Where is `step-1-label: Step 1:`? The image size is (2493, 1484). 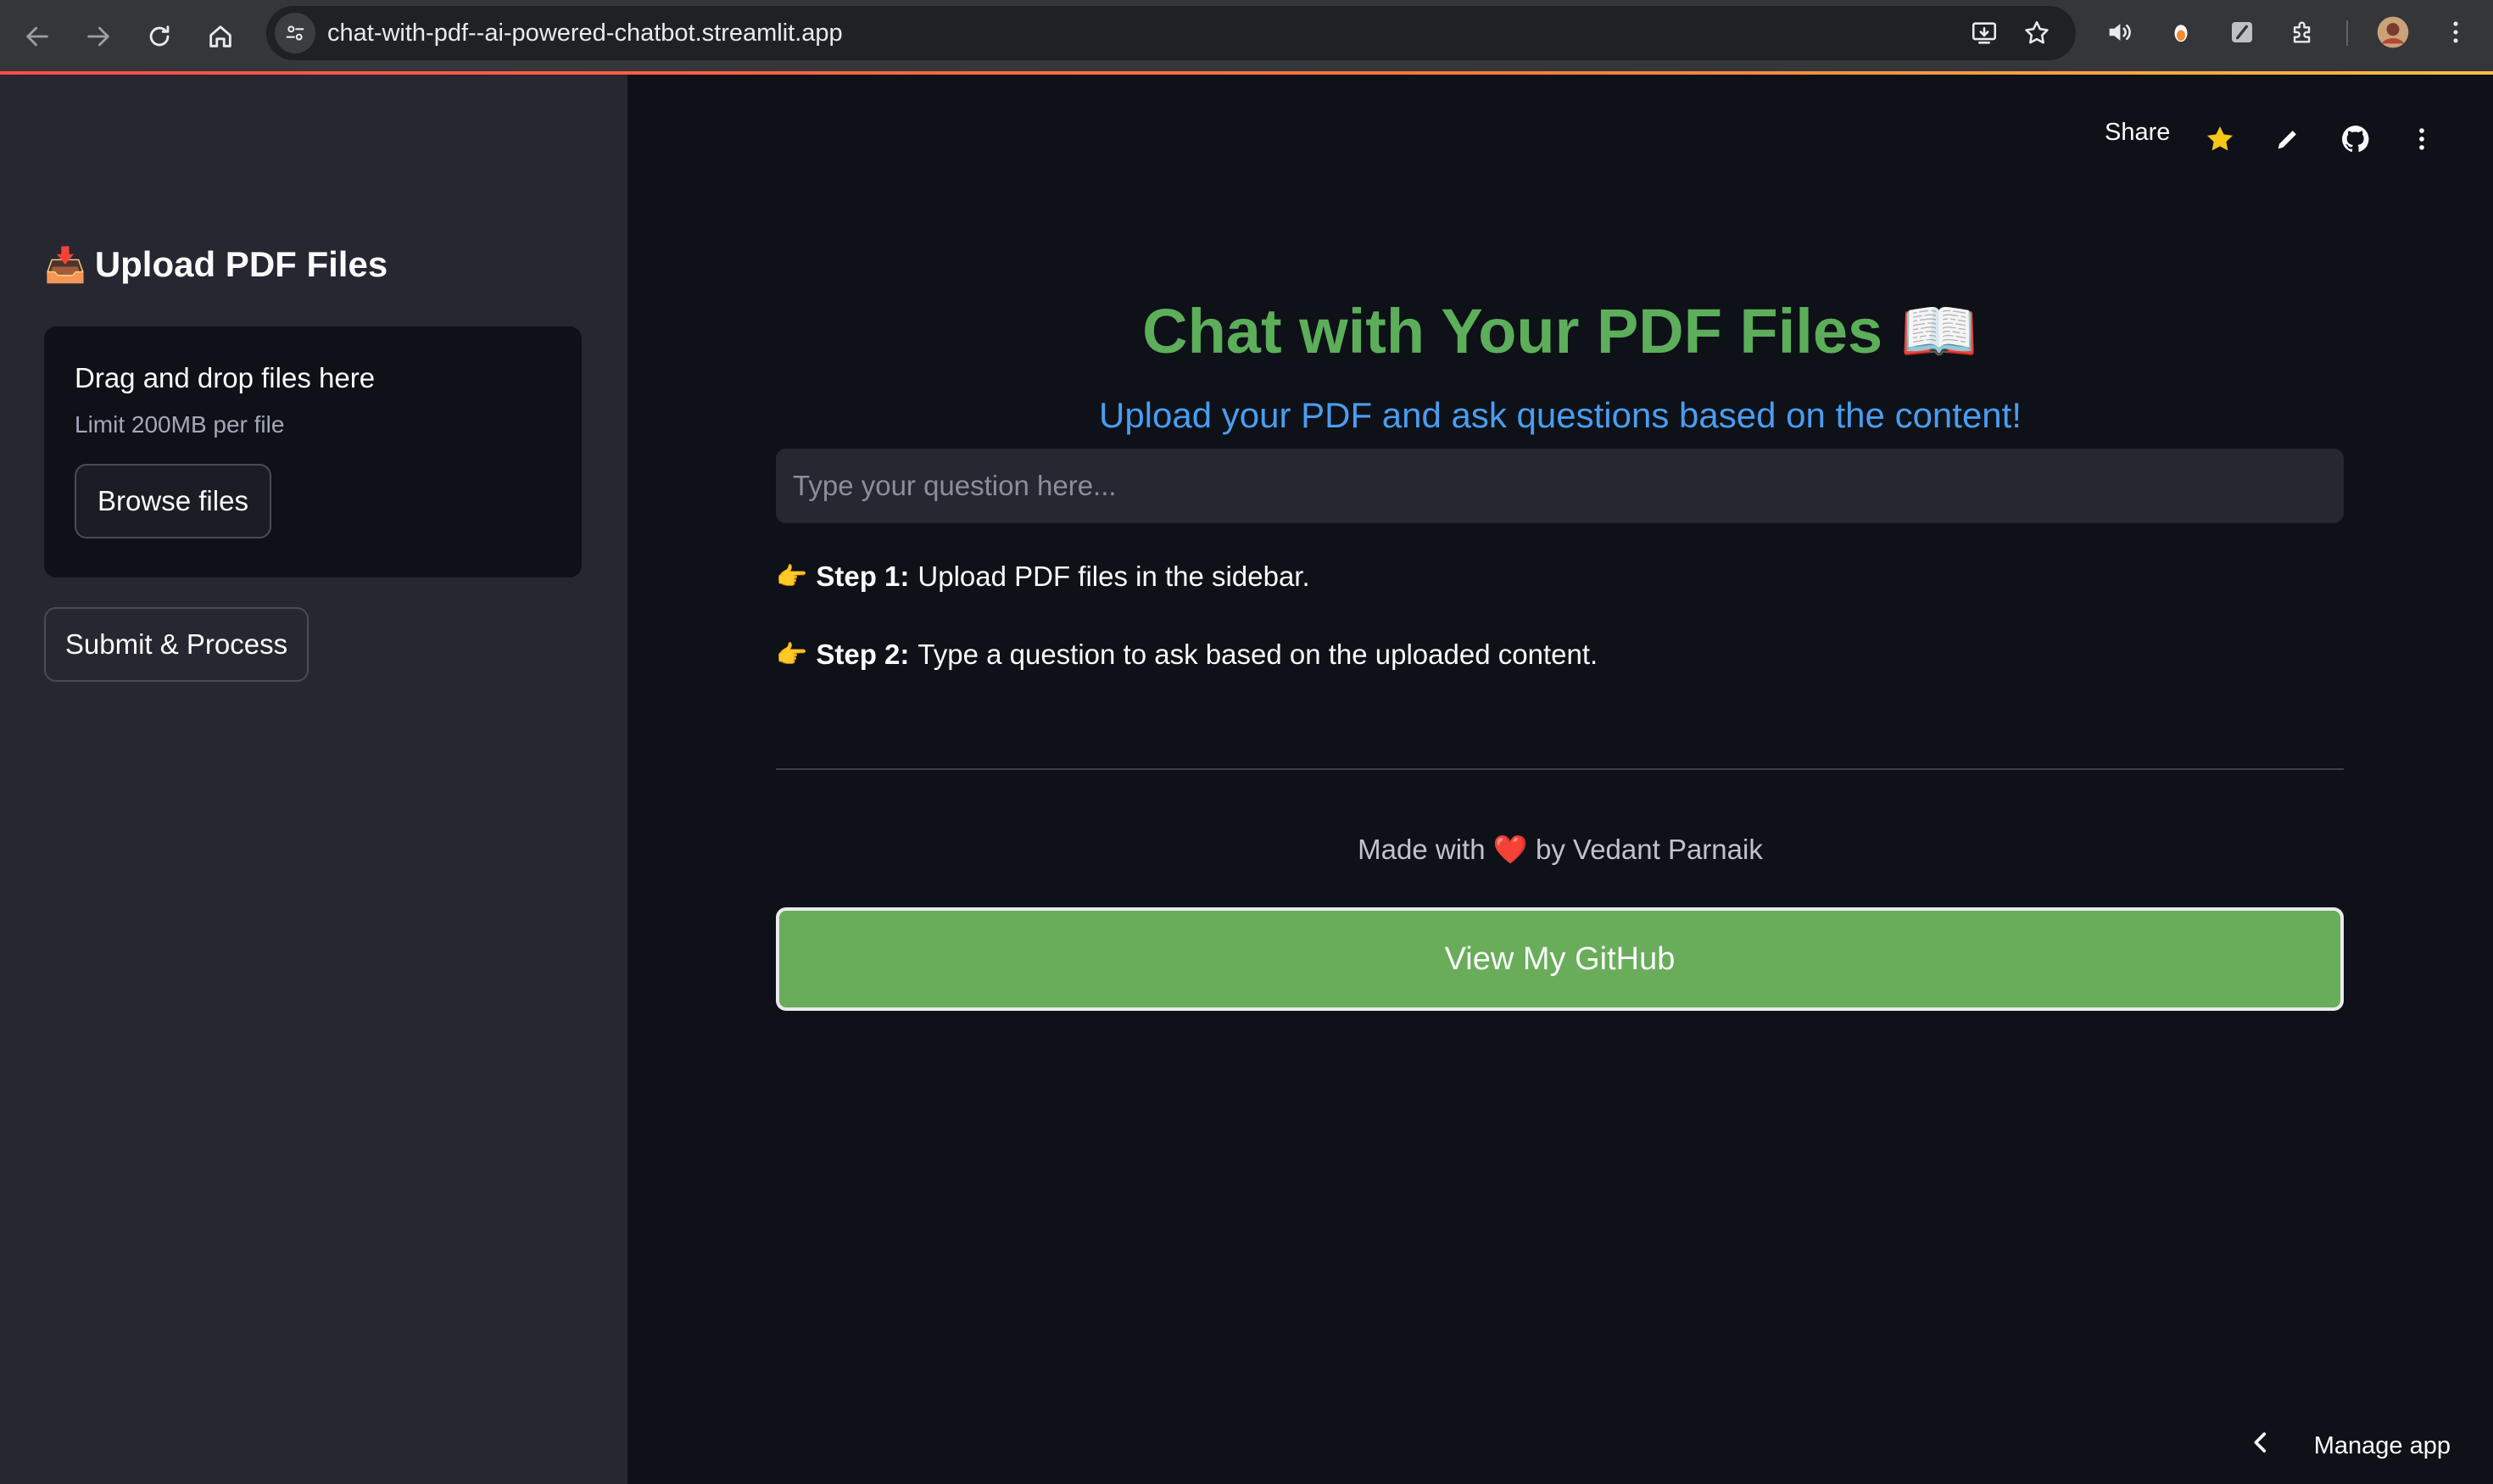 step-1-label: Step 1: is located at coordinates (863, 576).